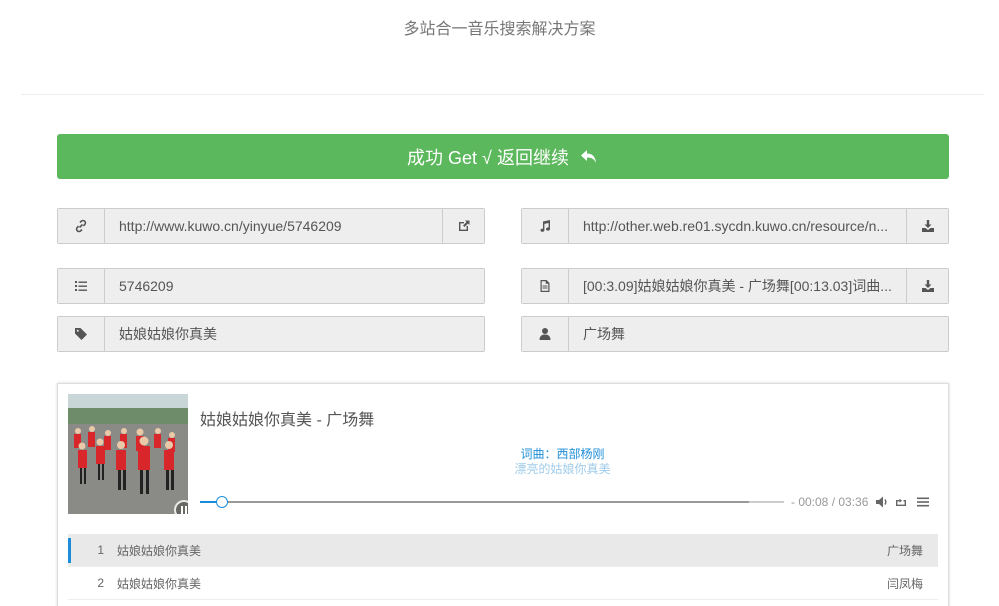 The image size is (999, 606). Describe the element at coordinates (503, 550) in the screenshot. I see `playlist-row: 1 姑娘姑娘你真美 广场舞` at that location.